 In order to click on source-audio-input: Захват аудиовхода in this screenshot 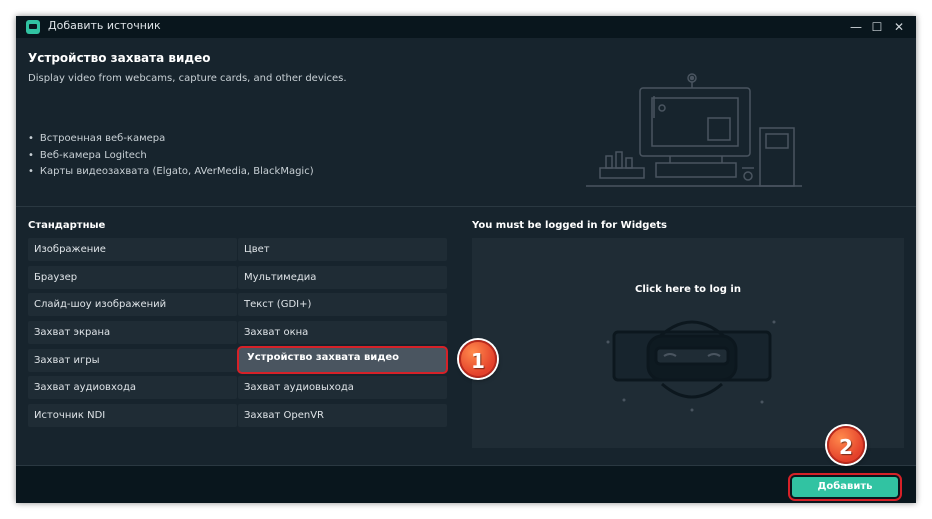, I will do `click(132, 387)`.